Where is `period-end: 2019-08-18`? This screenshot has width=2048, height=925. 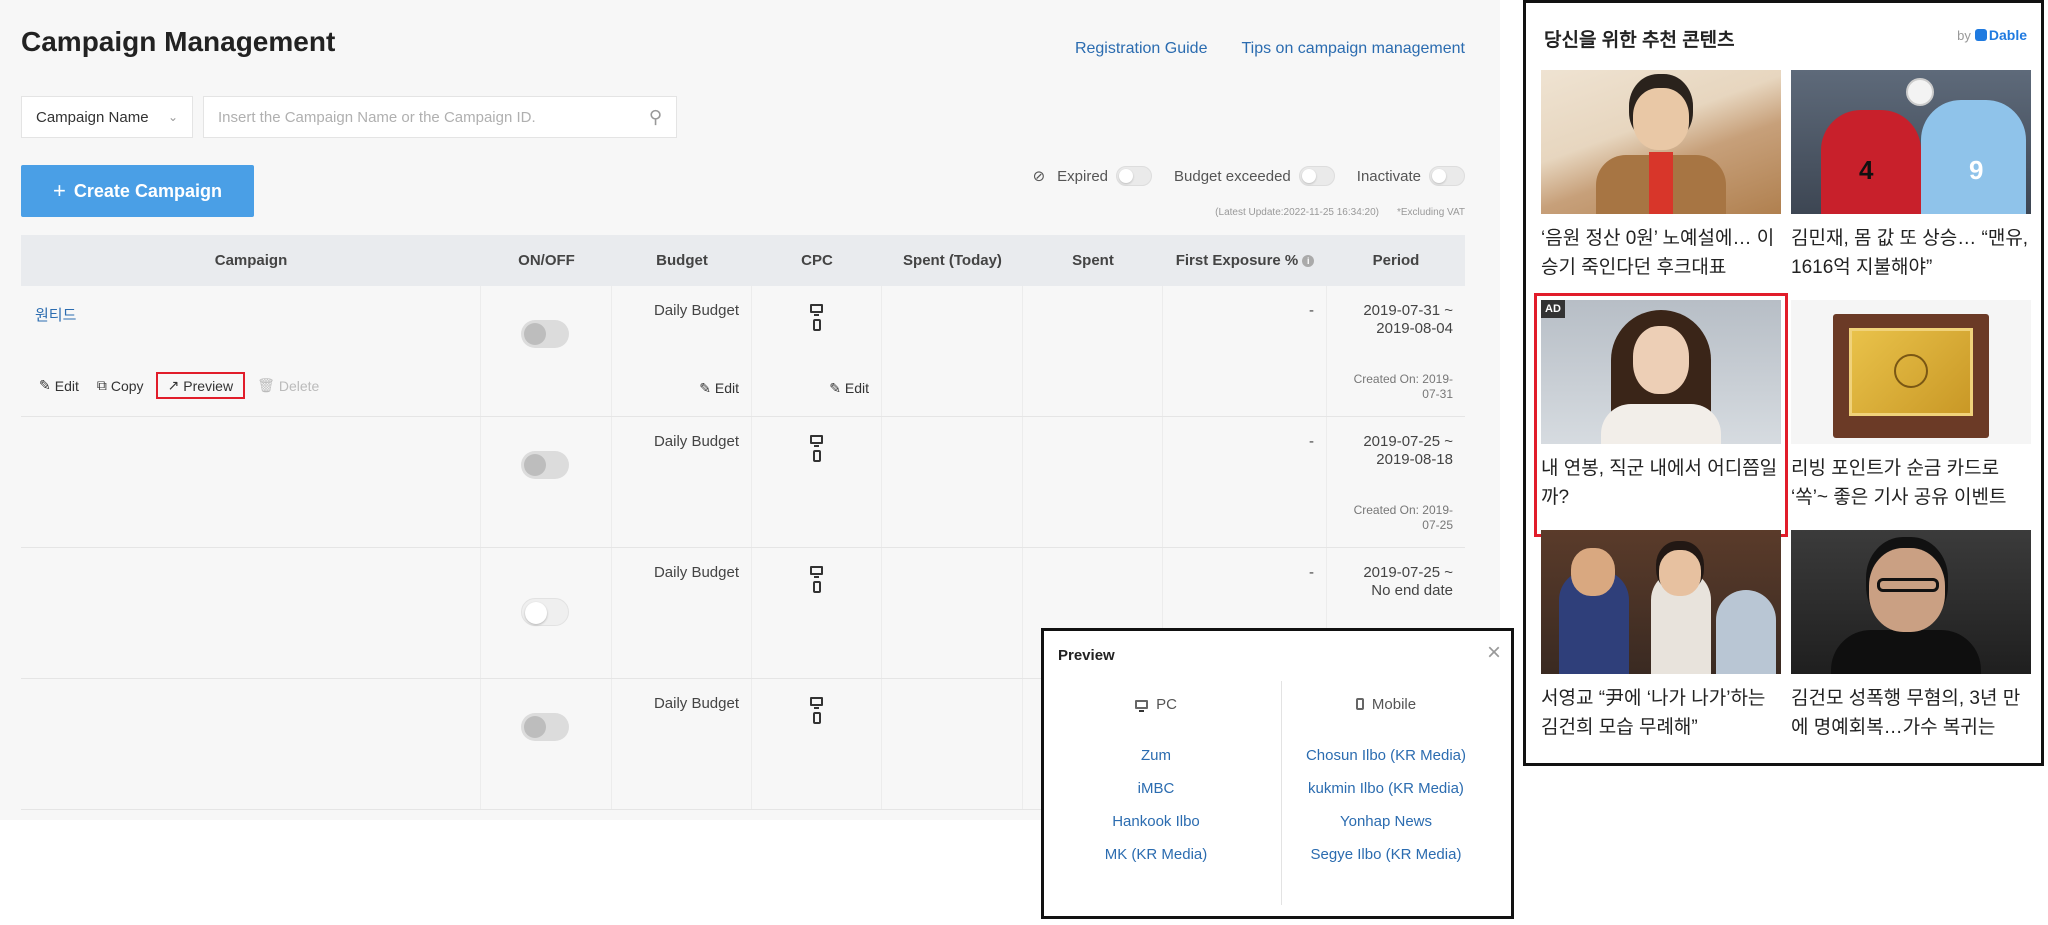 period-end: 2019-08-18 is located at coordinates (1414, 459).